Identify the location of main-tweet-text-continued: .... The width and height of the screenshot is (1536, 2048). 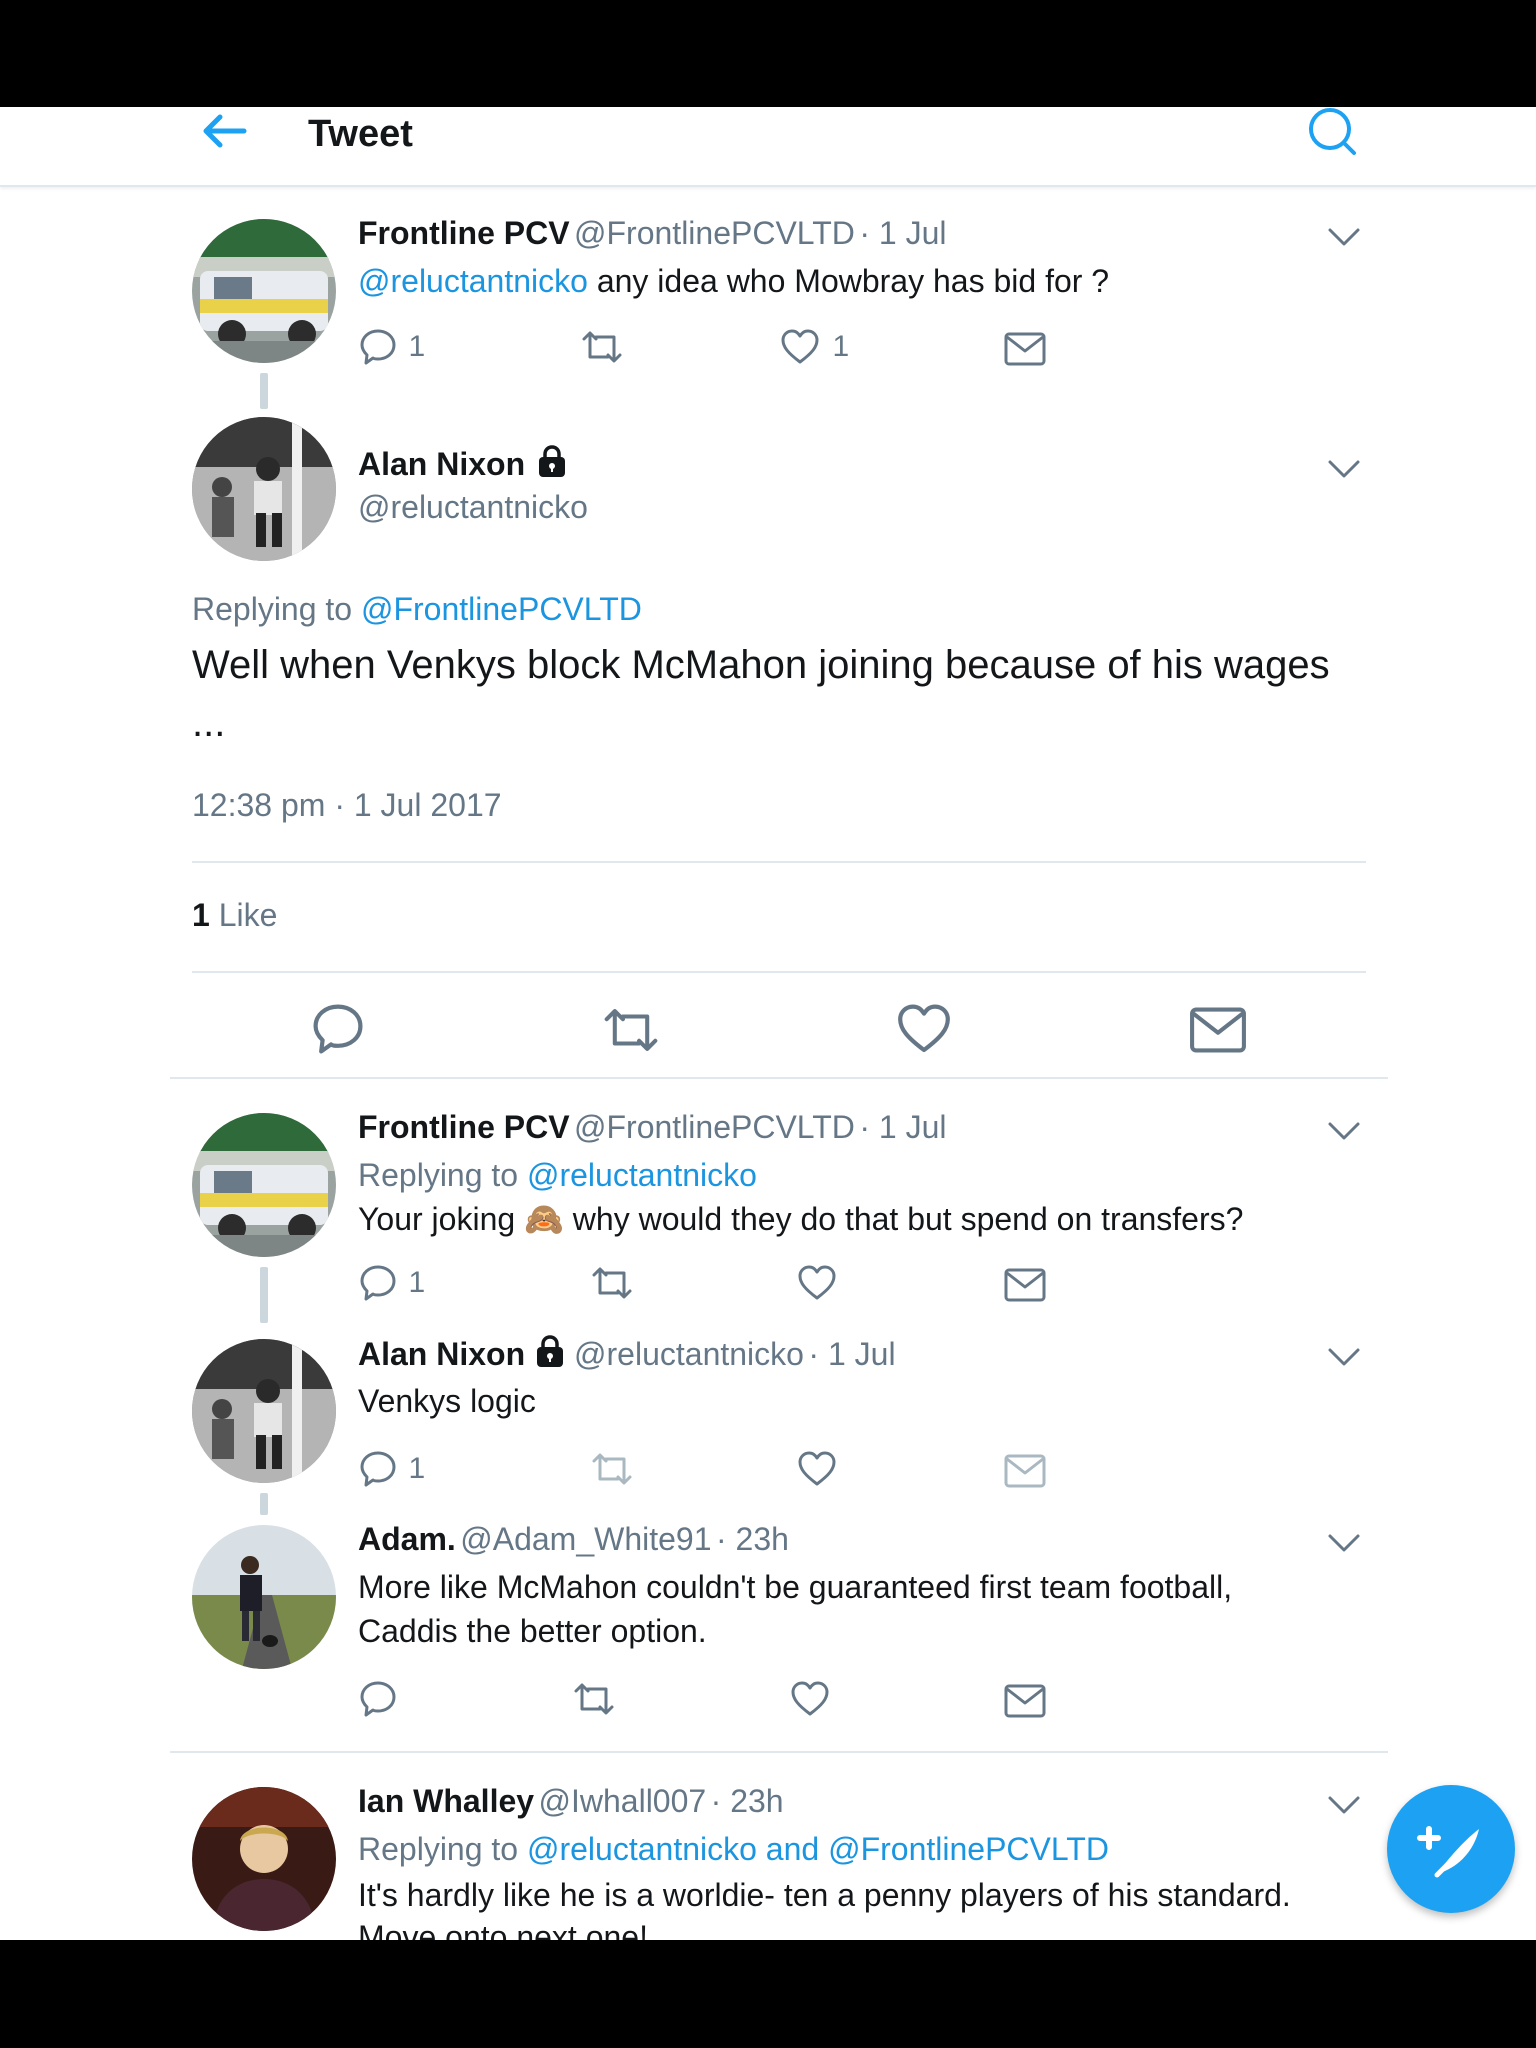
(209, 723).